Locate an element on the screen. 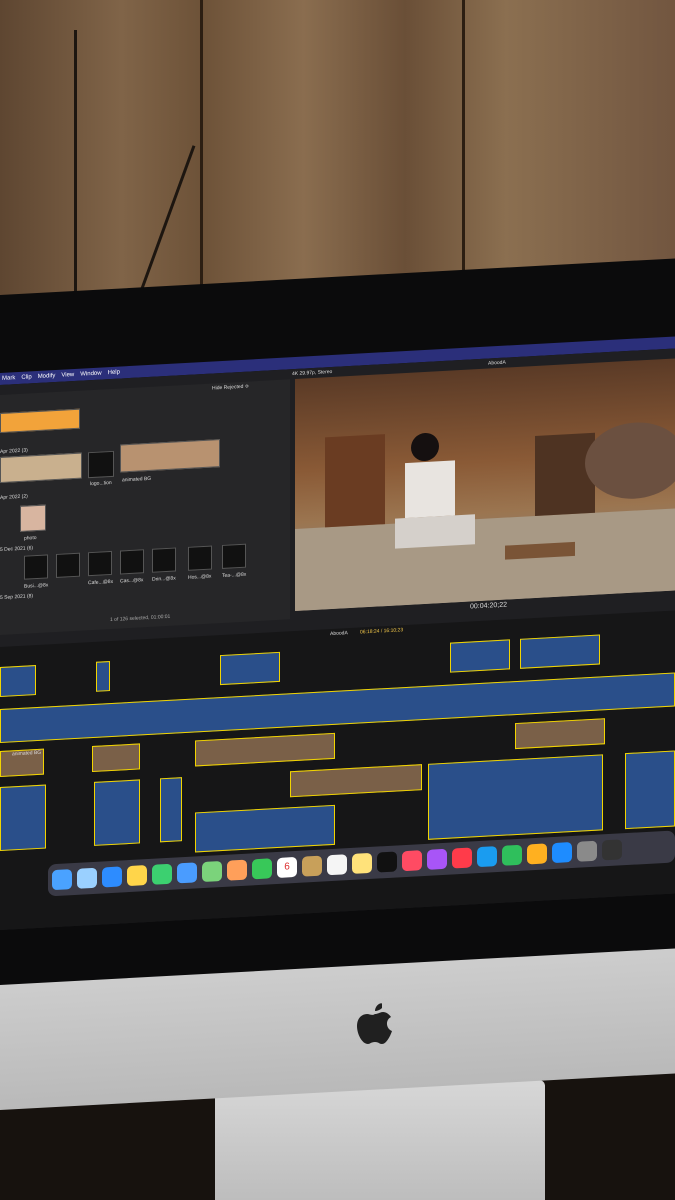 The width and height of the screenshot is (675, 1200). pages-icon is located at coordinates (537, 854).